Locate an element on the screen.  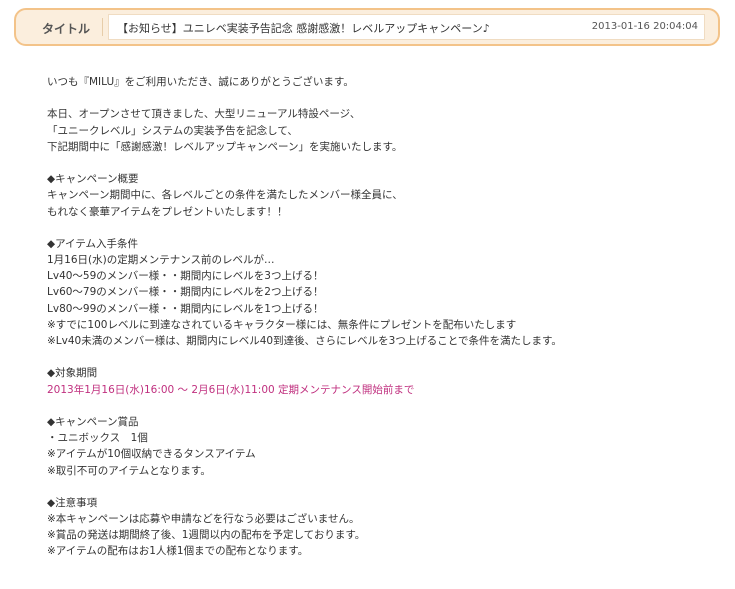
header-divider is located at coordinates (102, 27).